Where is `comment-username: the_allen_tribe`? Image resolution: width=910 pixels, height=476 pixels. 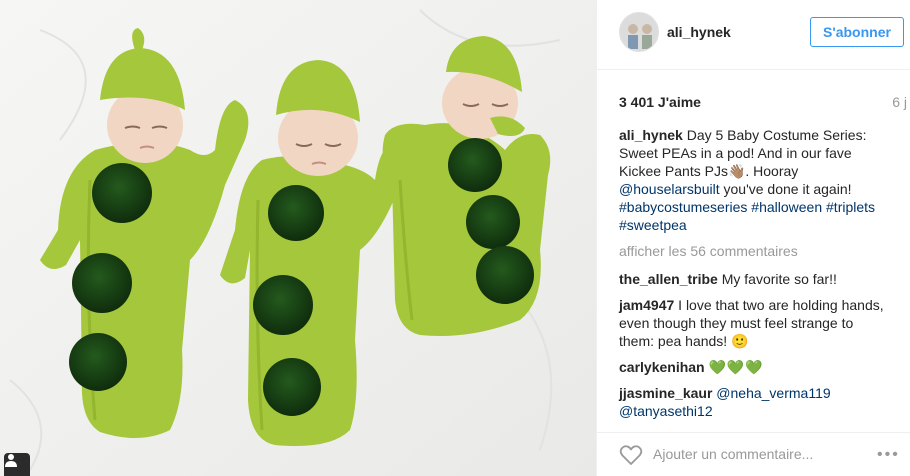 comment-username: the_allen_tribe is located at coordinates (668, 279).